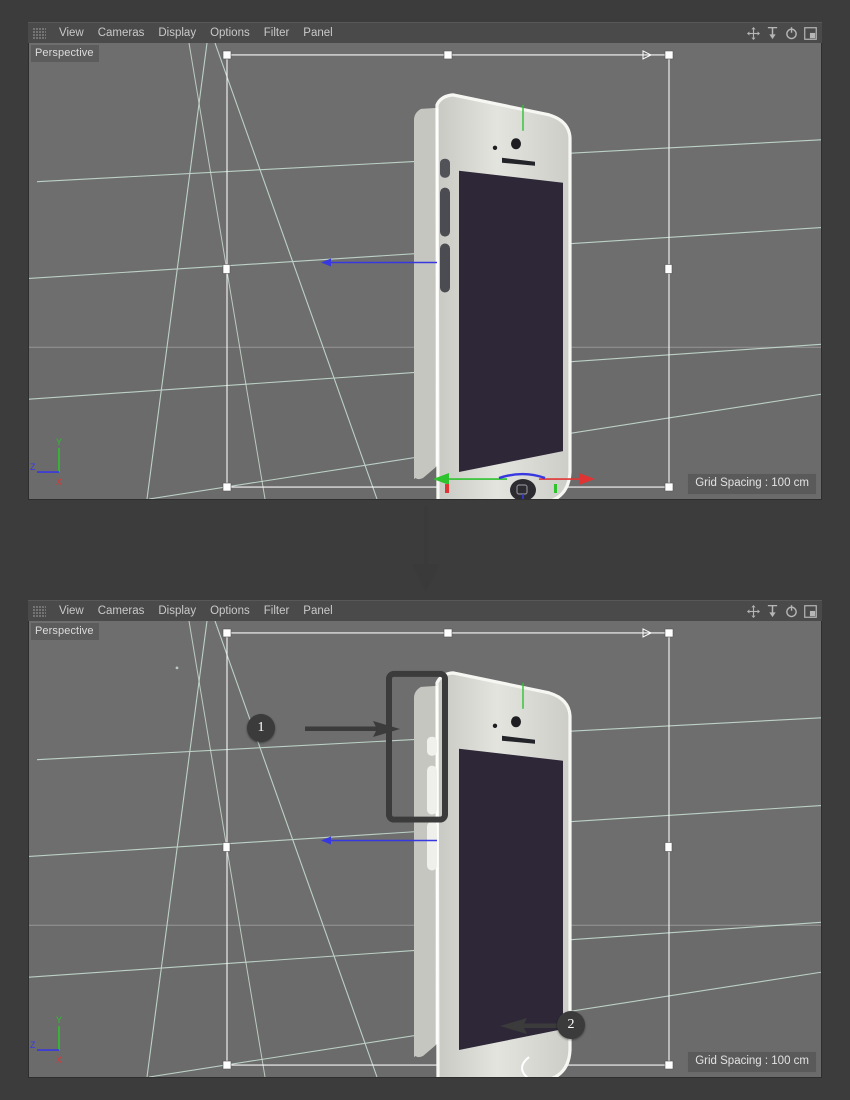  Describe the element at coordinates (782, 611) in the screenshot. I see `toolbar-tools-bottom` at that location.